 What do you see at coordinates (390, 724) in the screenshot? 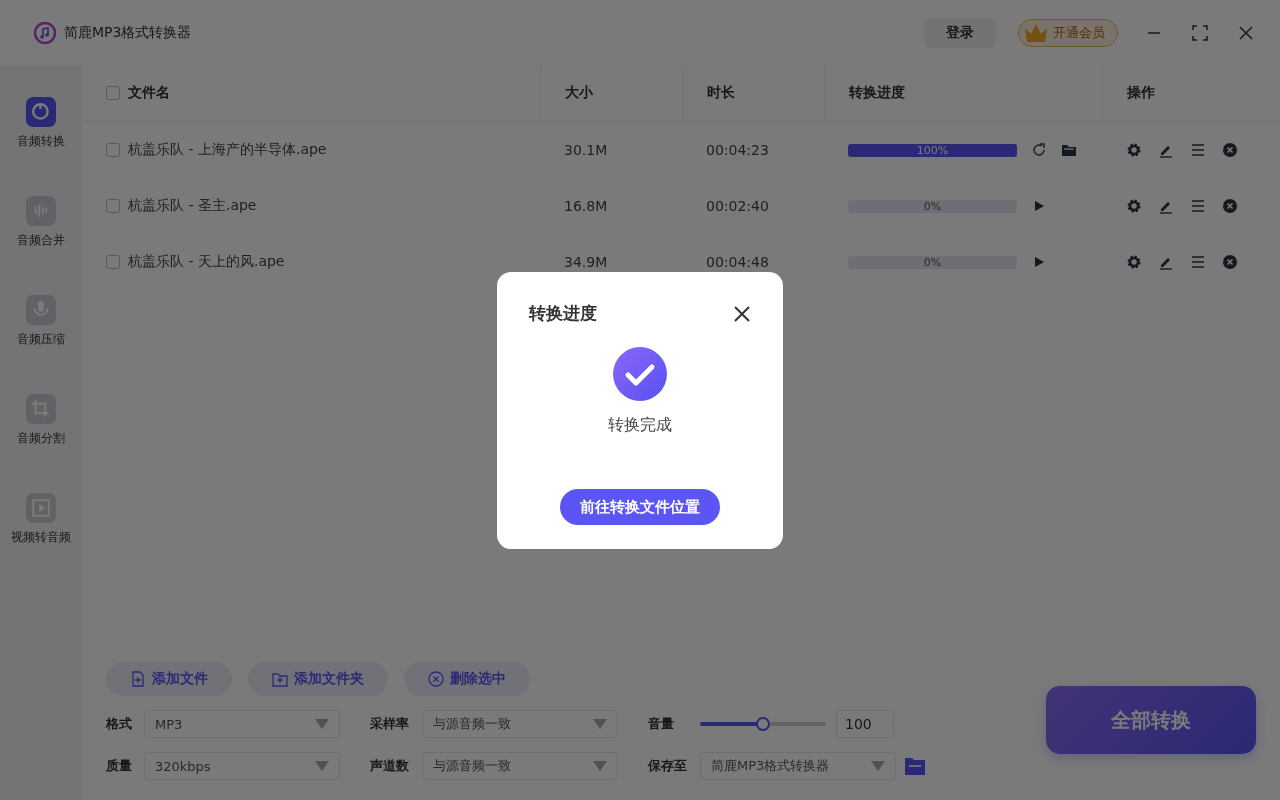
I see `setting-label: 采样率` at bounding box center [390, 724].